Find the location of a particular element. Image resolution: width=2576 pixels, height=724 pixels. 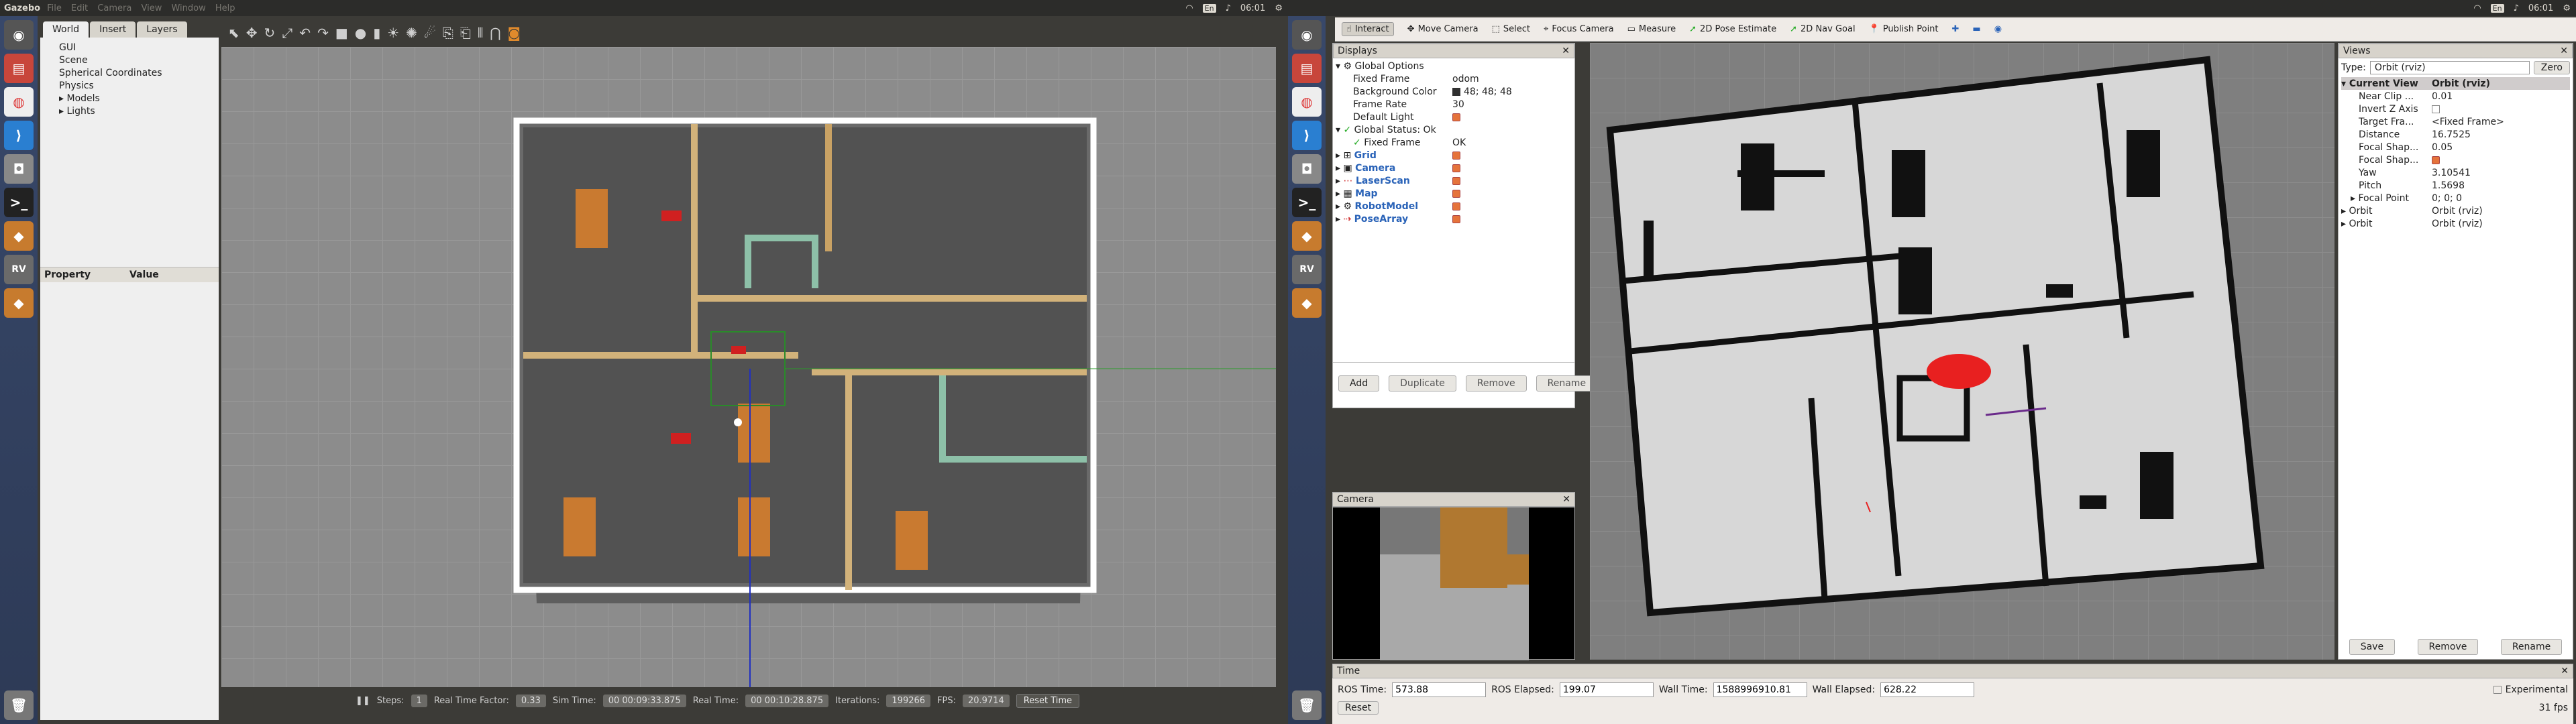

wall-time-field is located at coordinates (1760, 689).